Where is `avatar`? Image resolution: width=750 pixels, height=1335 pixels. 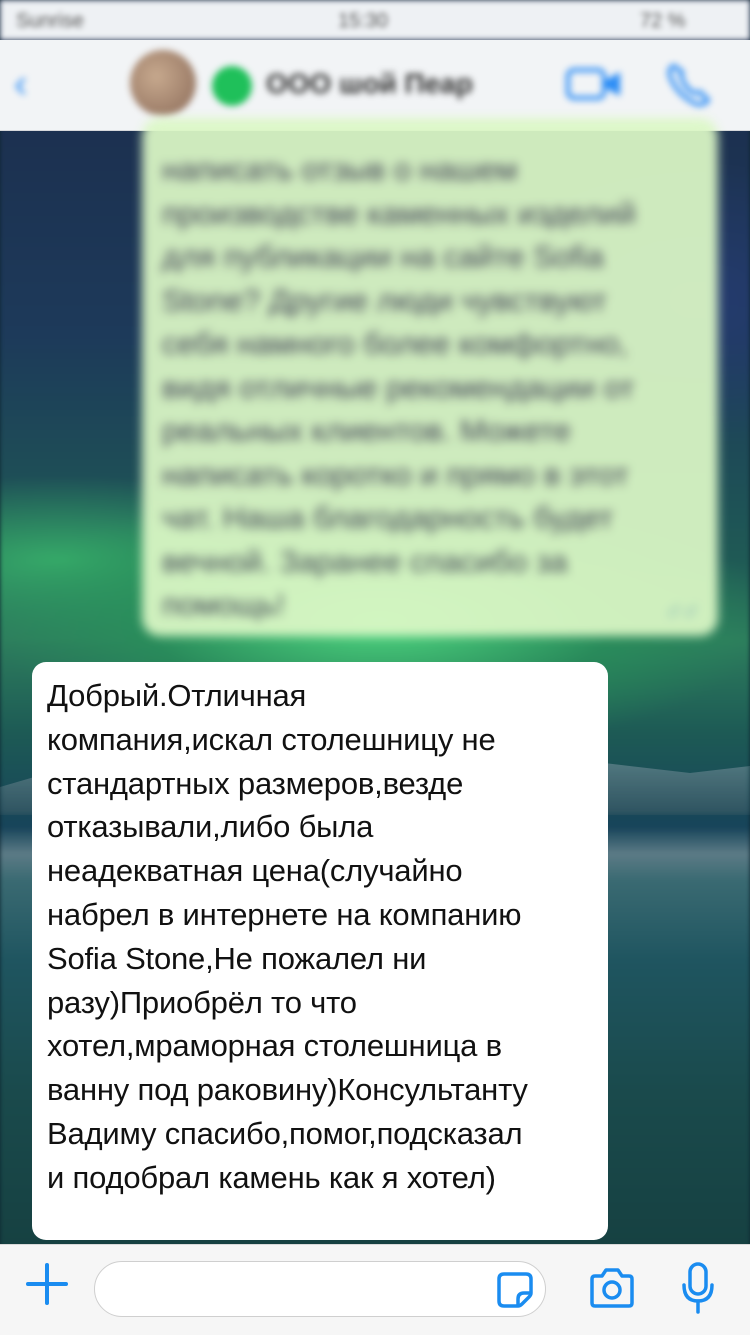
avatar is located at coordinates (163, 83).